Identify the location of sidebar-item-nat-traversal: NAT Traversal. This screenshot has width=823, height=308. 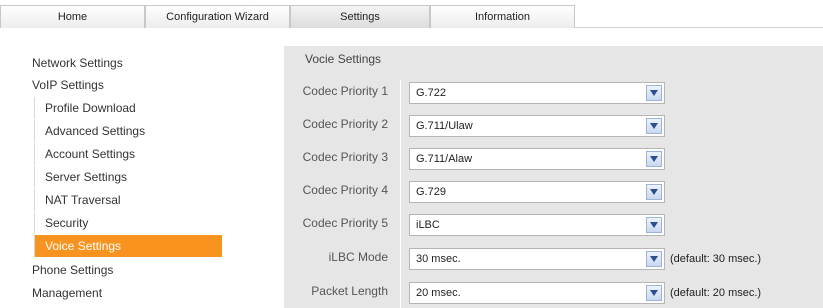
(128, 200).